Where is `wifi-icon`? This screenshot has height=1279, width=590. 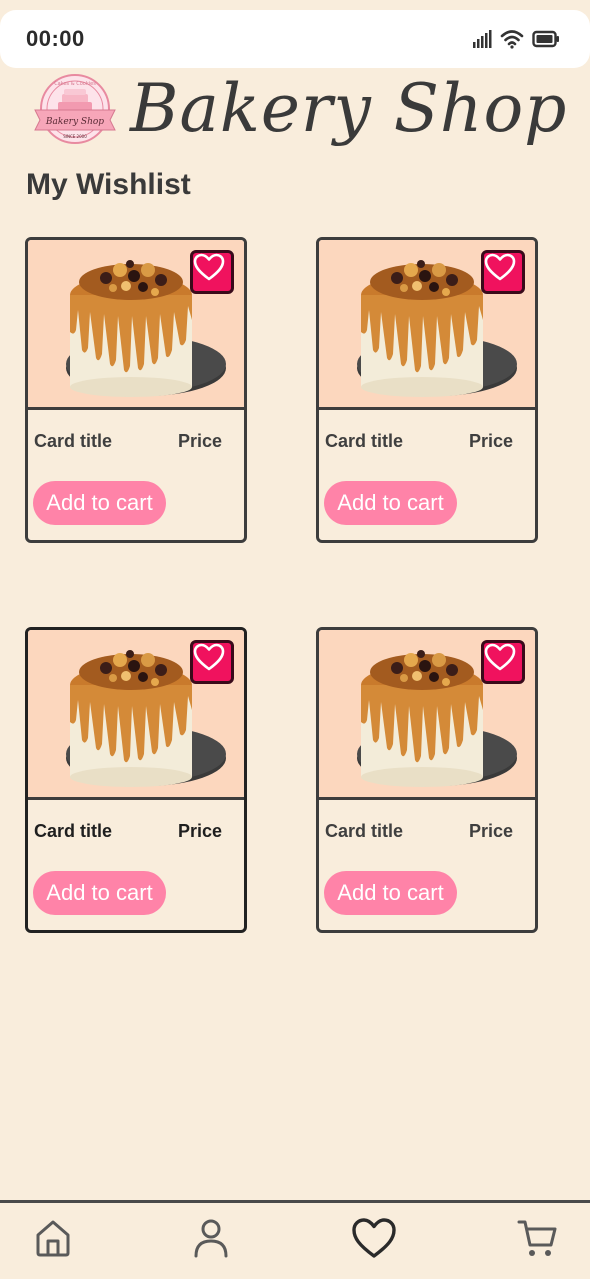 wifi-icon is located at coordinates (512, 39).